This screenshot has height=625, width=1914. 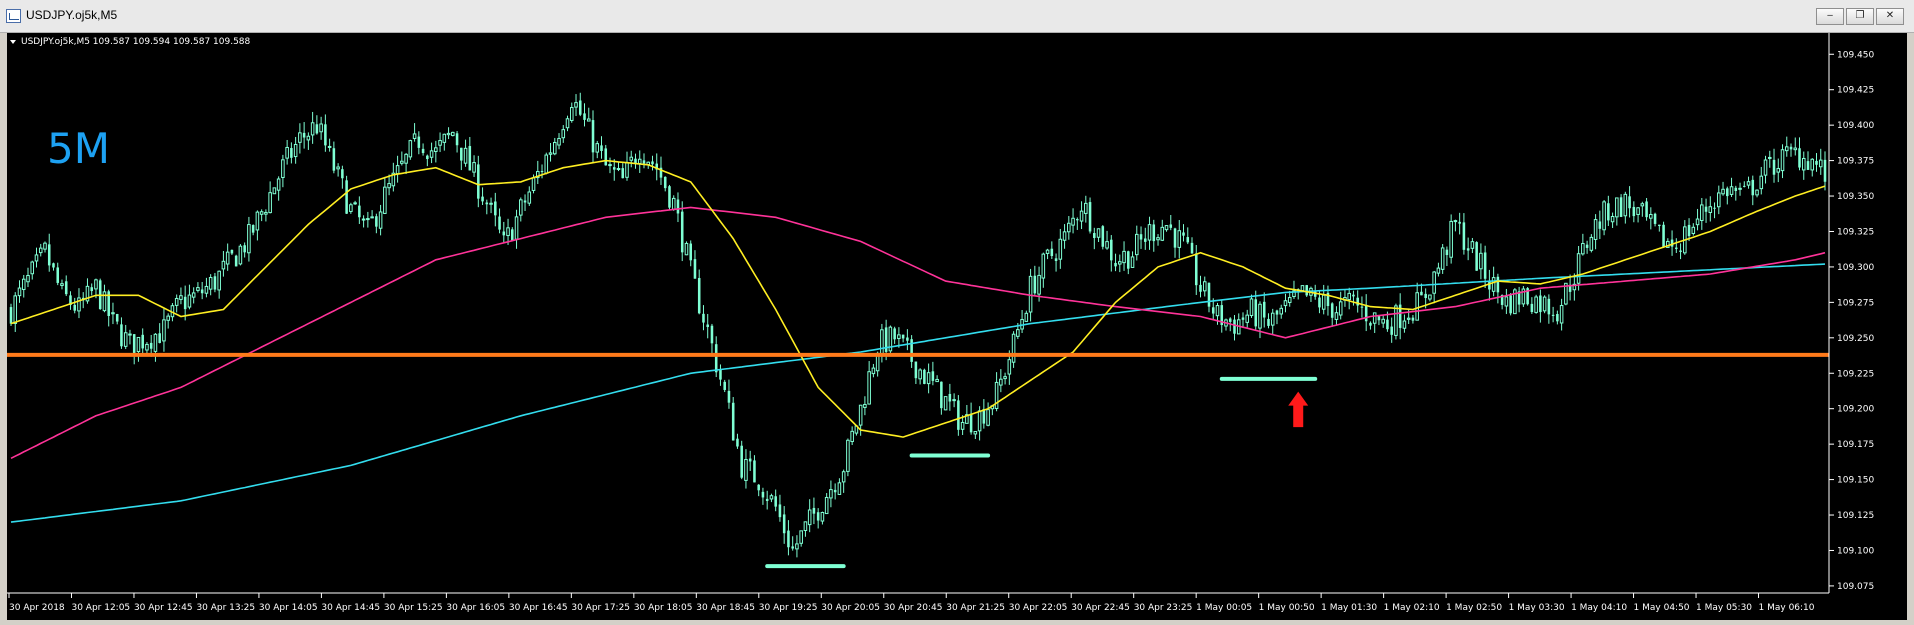 What do you see at coordinates (957, 16) in the screenshot?
I see `title-bar: USDJPY.oj5k,M5 ‒ ❐ ✕` at bounding box center [957, 16].